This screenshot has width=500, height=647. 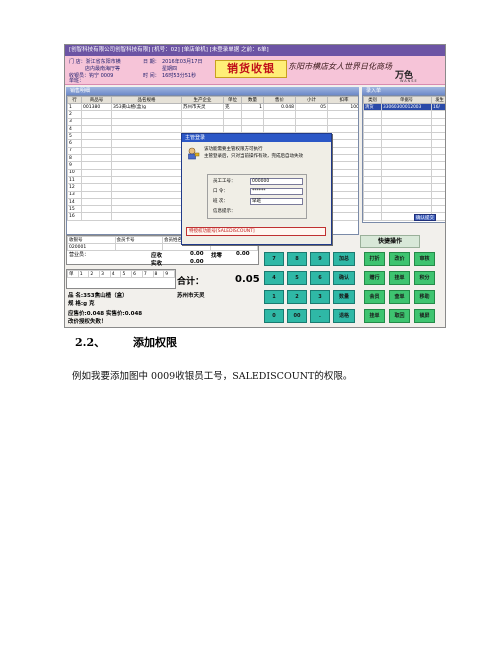 What do you see at coordinates (197, 254) in the screenshot?
I see `due-value: 0.00` at bounding box center [197, 254].